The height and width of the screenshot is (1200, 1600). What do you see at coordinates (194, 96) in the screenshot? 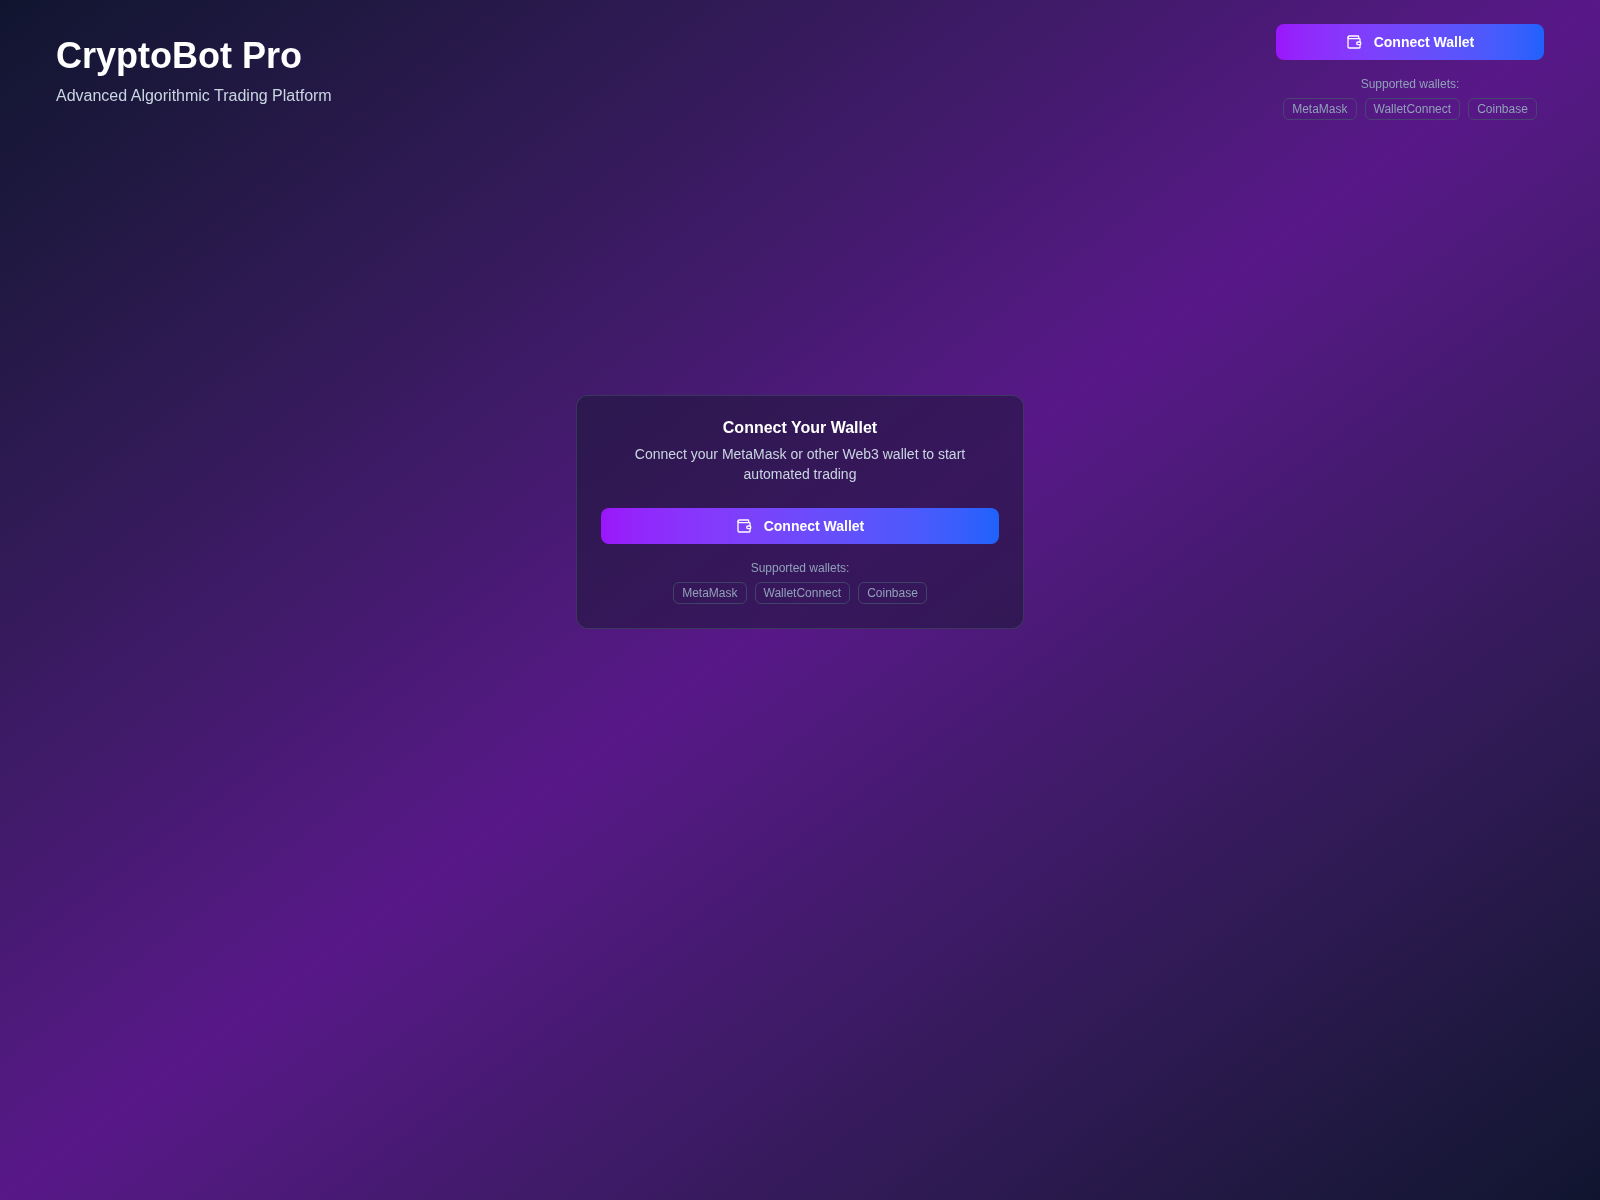
I see `app-subtitle: Advanced Algorithmic Trading Platform` at bounding box center [194, 96].